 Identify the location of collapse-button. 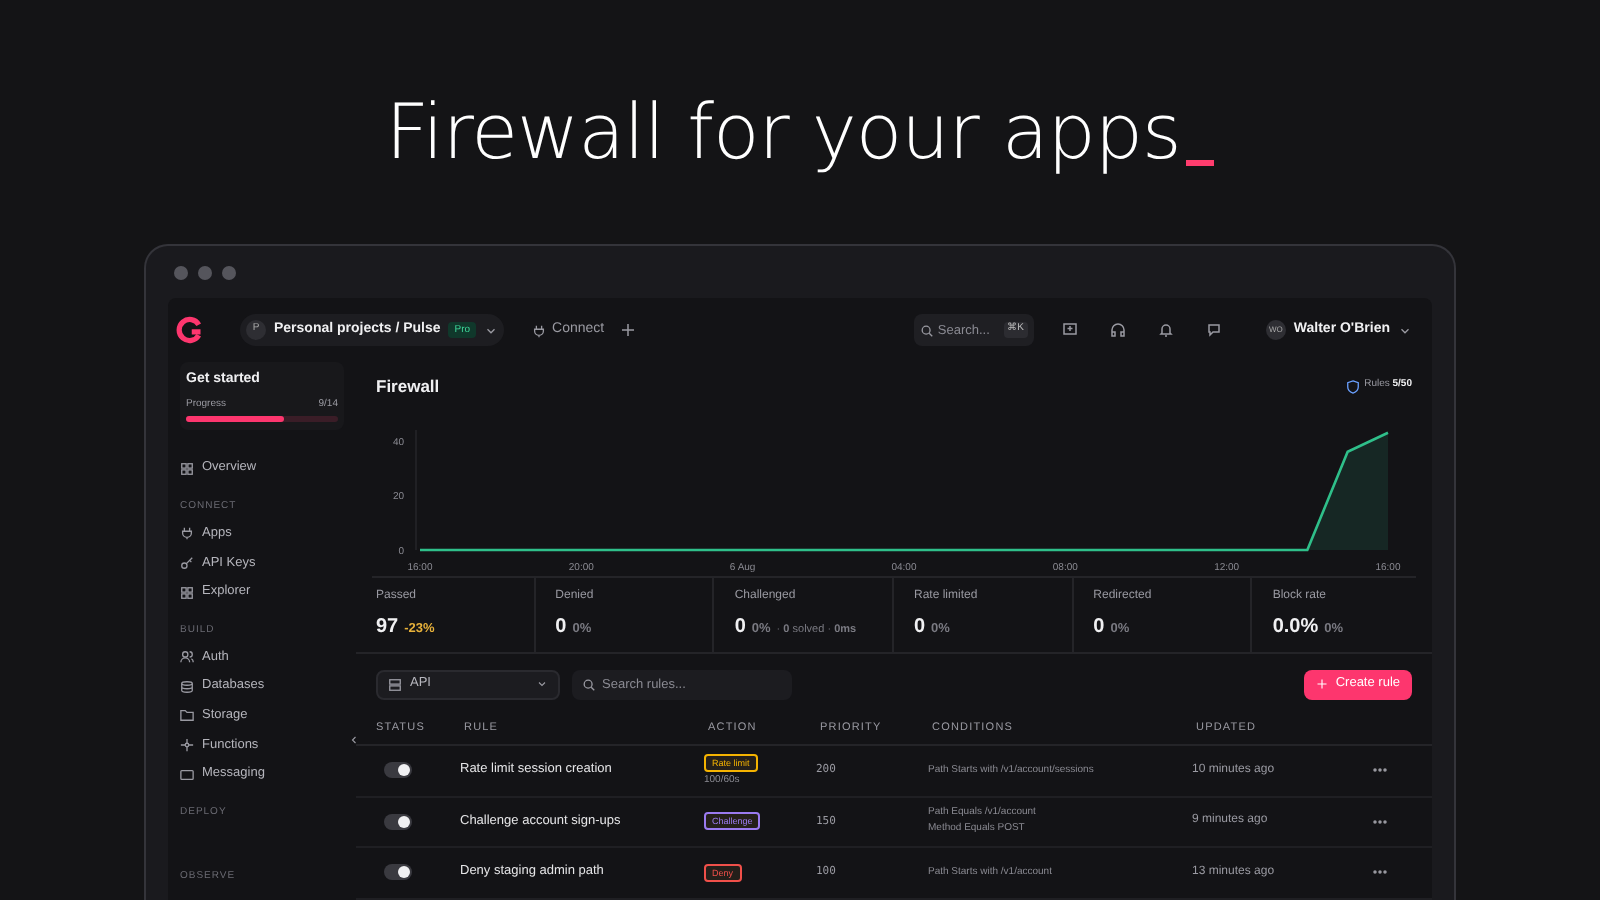
(354, 740).